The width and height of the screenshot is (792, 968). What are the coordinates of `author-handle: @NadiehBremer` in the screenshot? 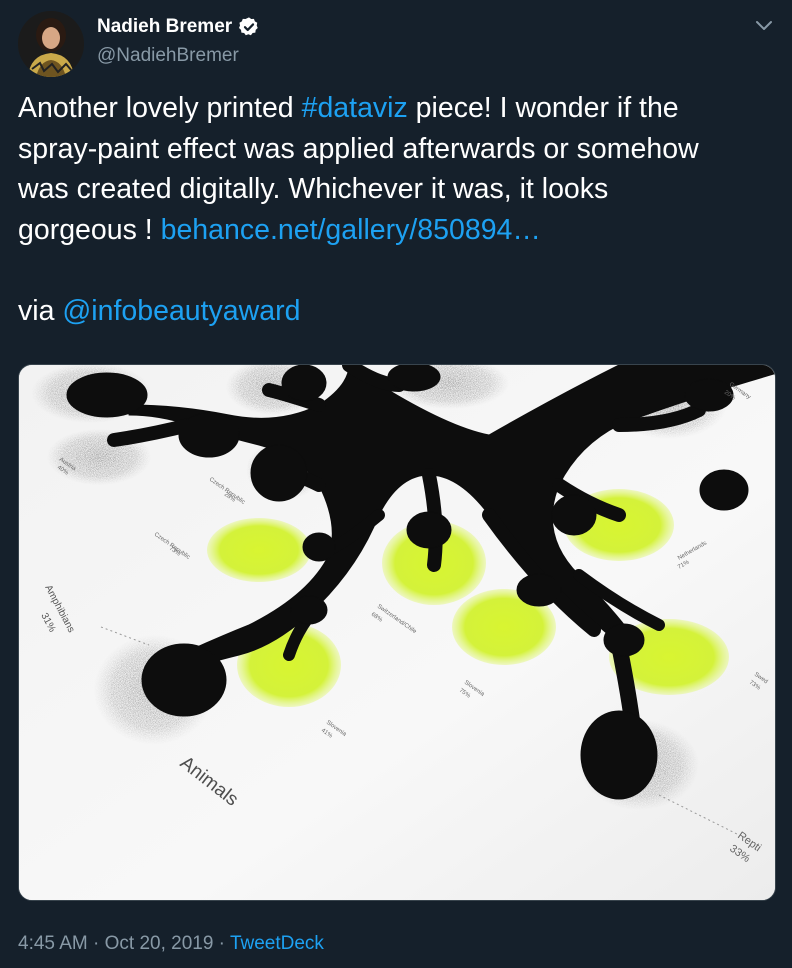 It's located at (168, 56).